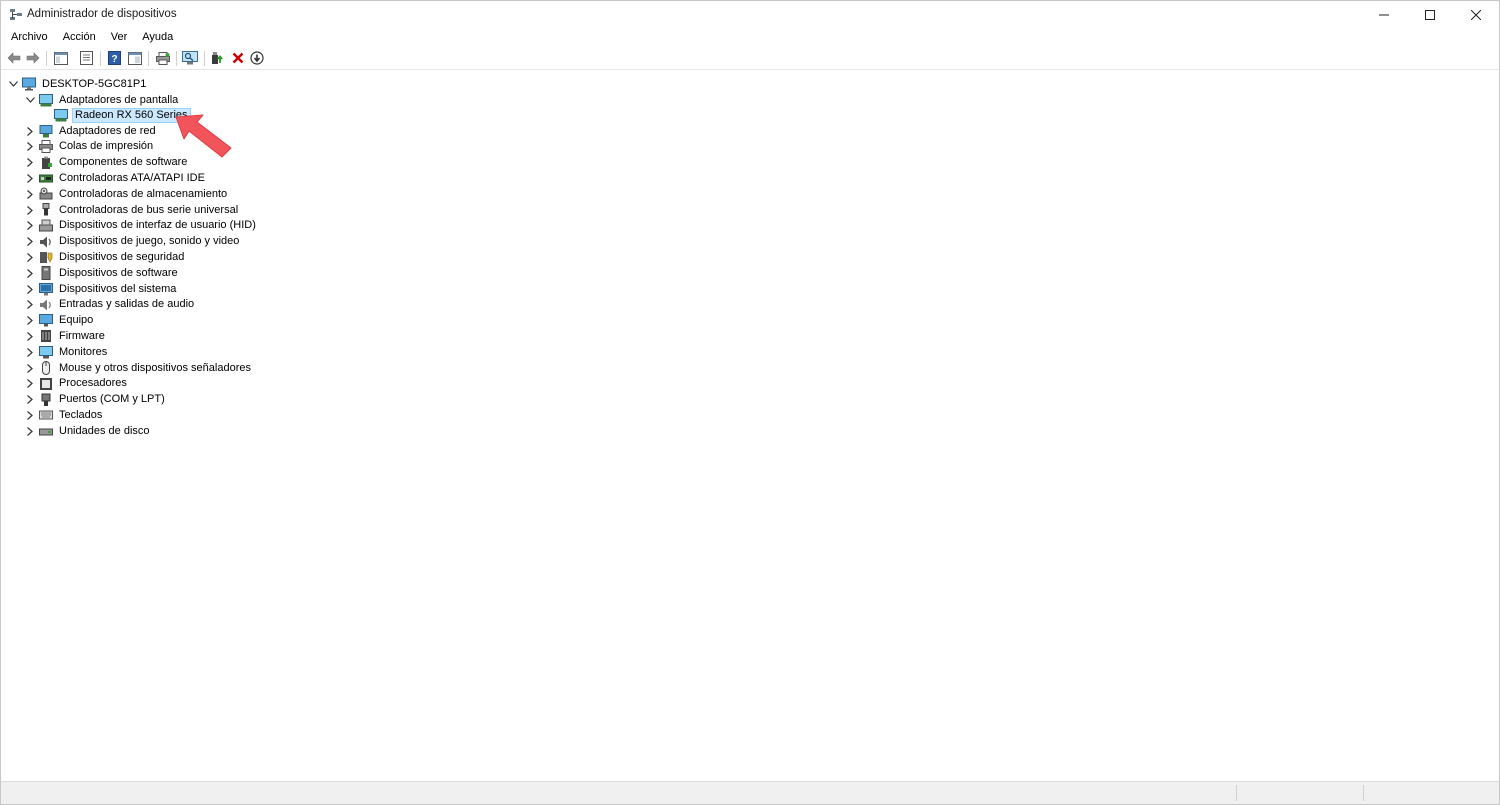  Describe the element at coordinates (139, 368) in the screenshot. I see `tree-category-mouse-y-otros-dispositivos: Mouse y otros dispositivos señaladores` at that location.